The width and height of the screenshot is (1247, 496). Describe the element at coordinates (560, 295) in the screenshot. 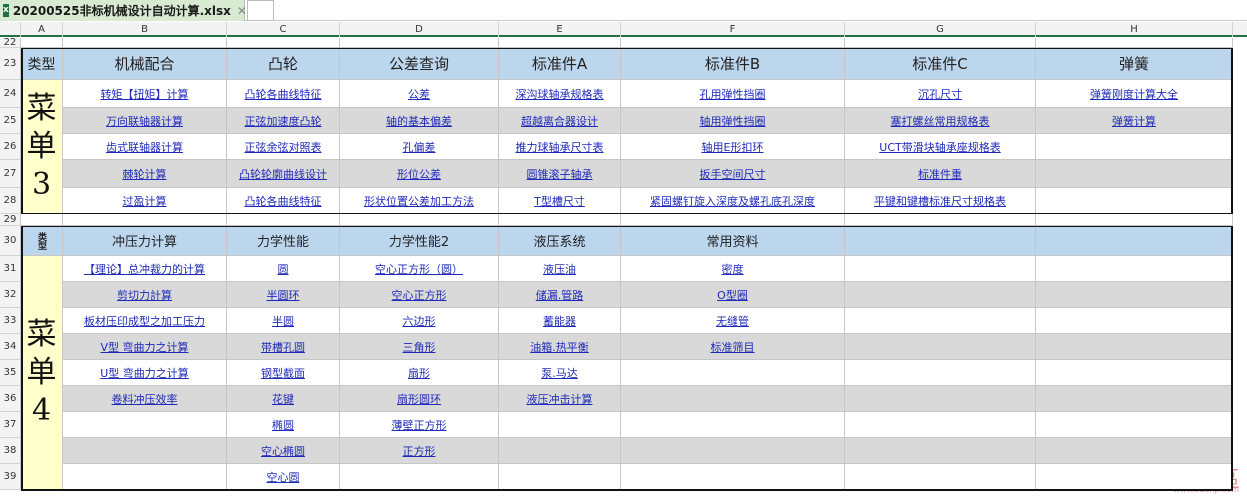

I see `menu-link: 储漏.管路` at that location.